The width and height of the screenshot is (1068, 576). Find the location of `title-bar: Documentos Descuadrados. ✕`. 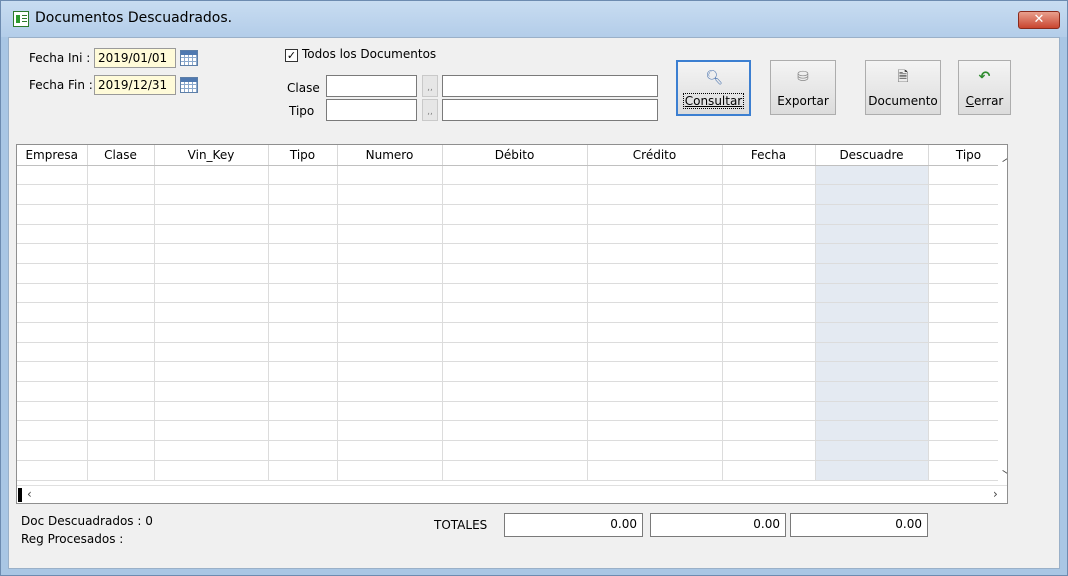

title-bar: Documentos Descuadrados. ✕ is located at coordinates (534, 19).